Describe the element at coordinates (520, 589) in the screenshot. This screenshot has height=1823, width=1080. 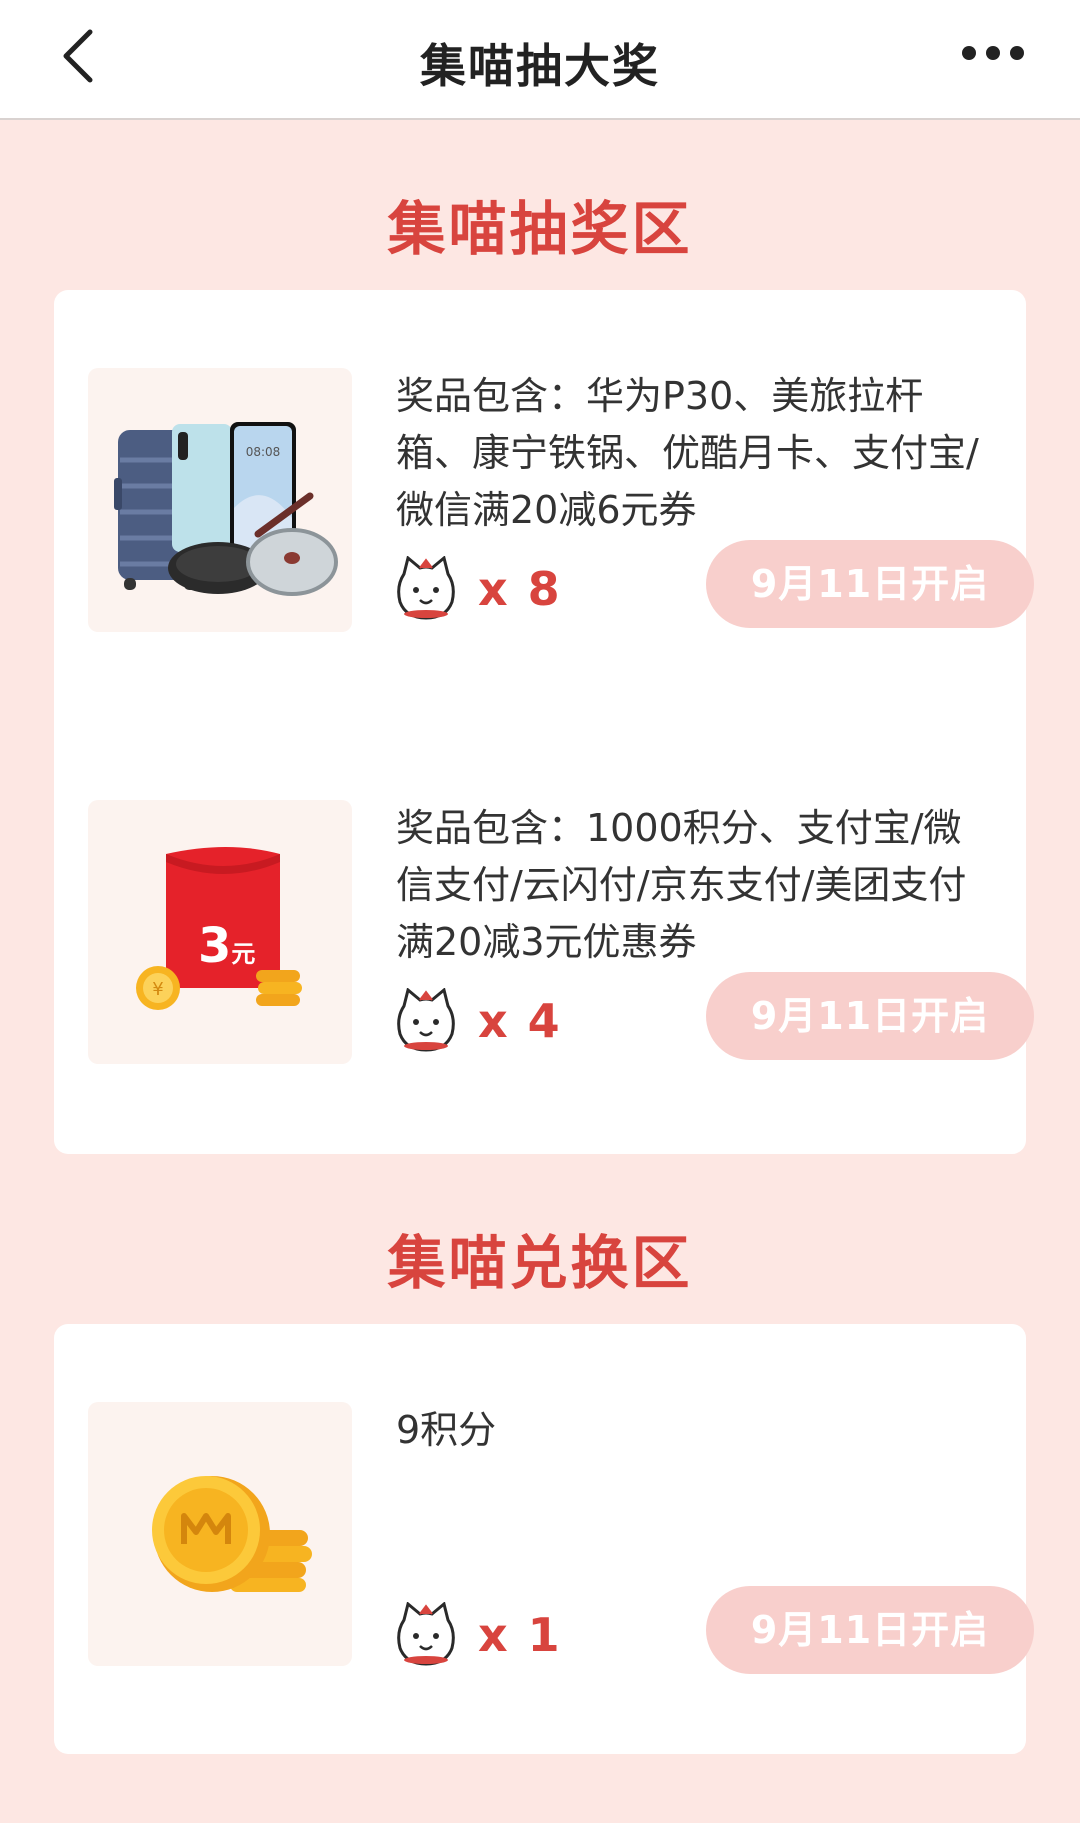
I see `cat-count: x 8` at that location.